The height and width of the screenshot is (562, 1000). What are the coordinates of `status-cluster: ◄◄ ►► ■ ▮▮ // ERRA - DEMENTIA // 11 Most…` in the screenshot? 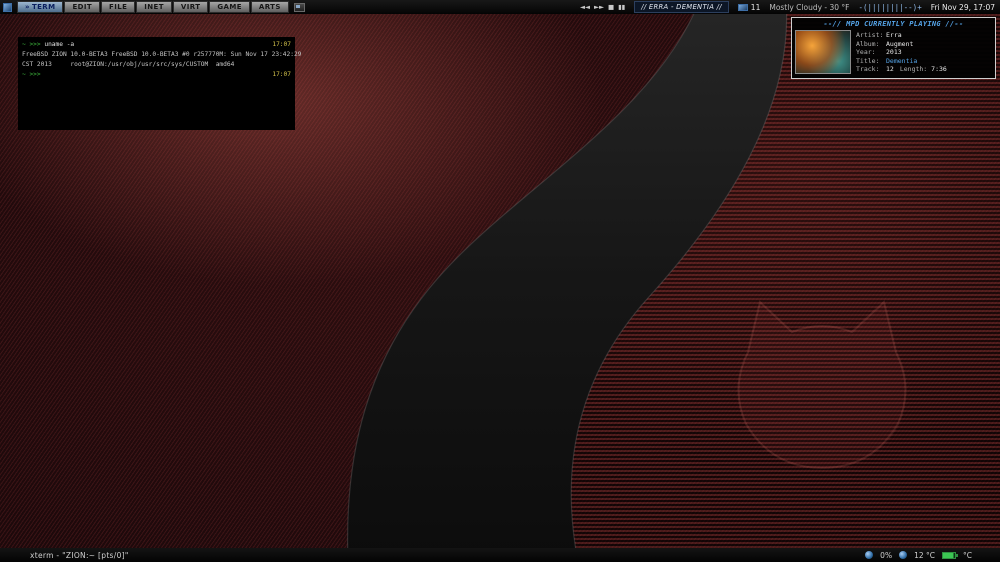 It's located at (790, 7).